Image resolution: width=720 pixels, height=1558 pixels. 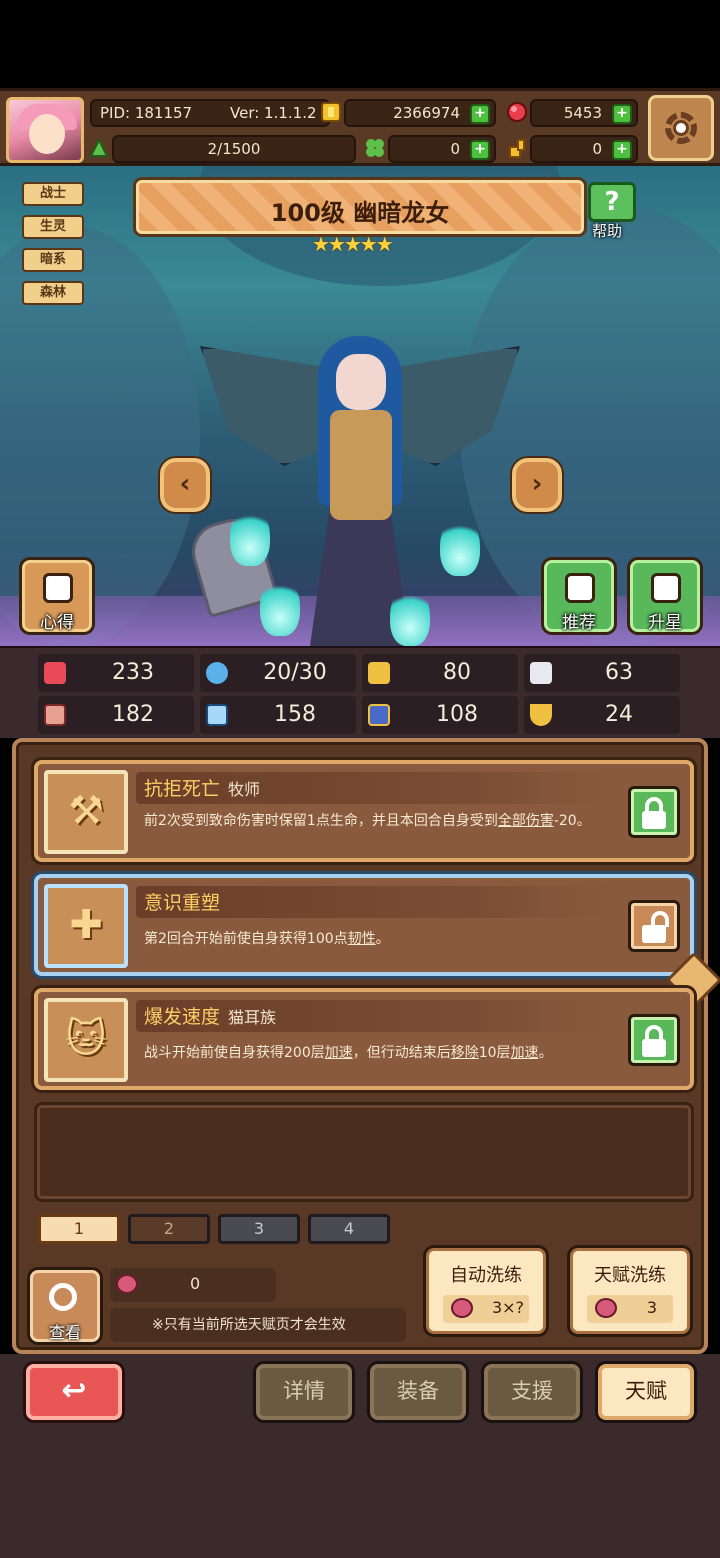 What do you see at coordinates (202, 787) in the screenshot?
I see `talent-name: 抗拒死亡 牧师` at bounding box center [202, 787].